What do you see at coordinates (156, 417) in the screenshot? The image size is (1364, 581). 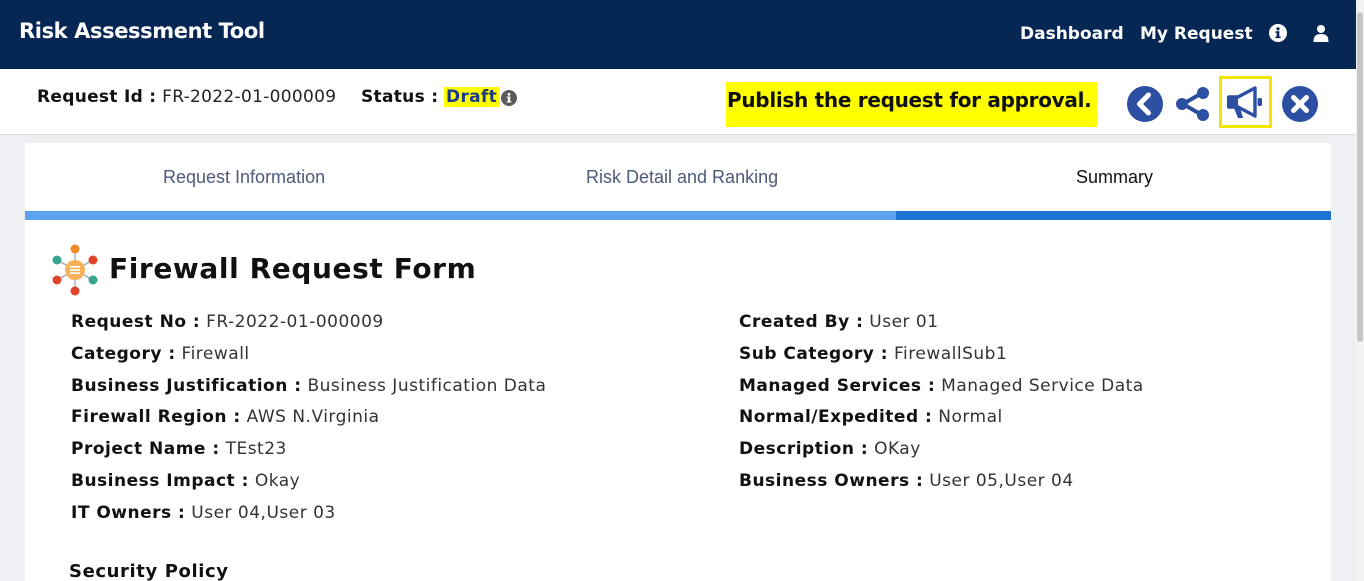 I see `field-label: Firewall Region :` at bounding box center [156, 417].